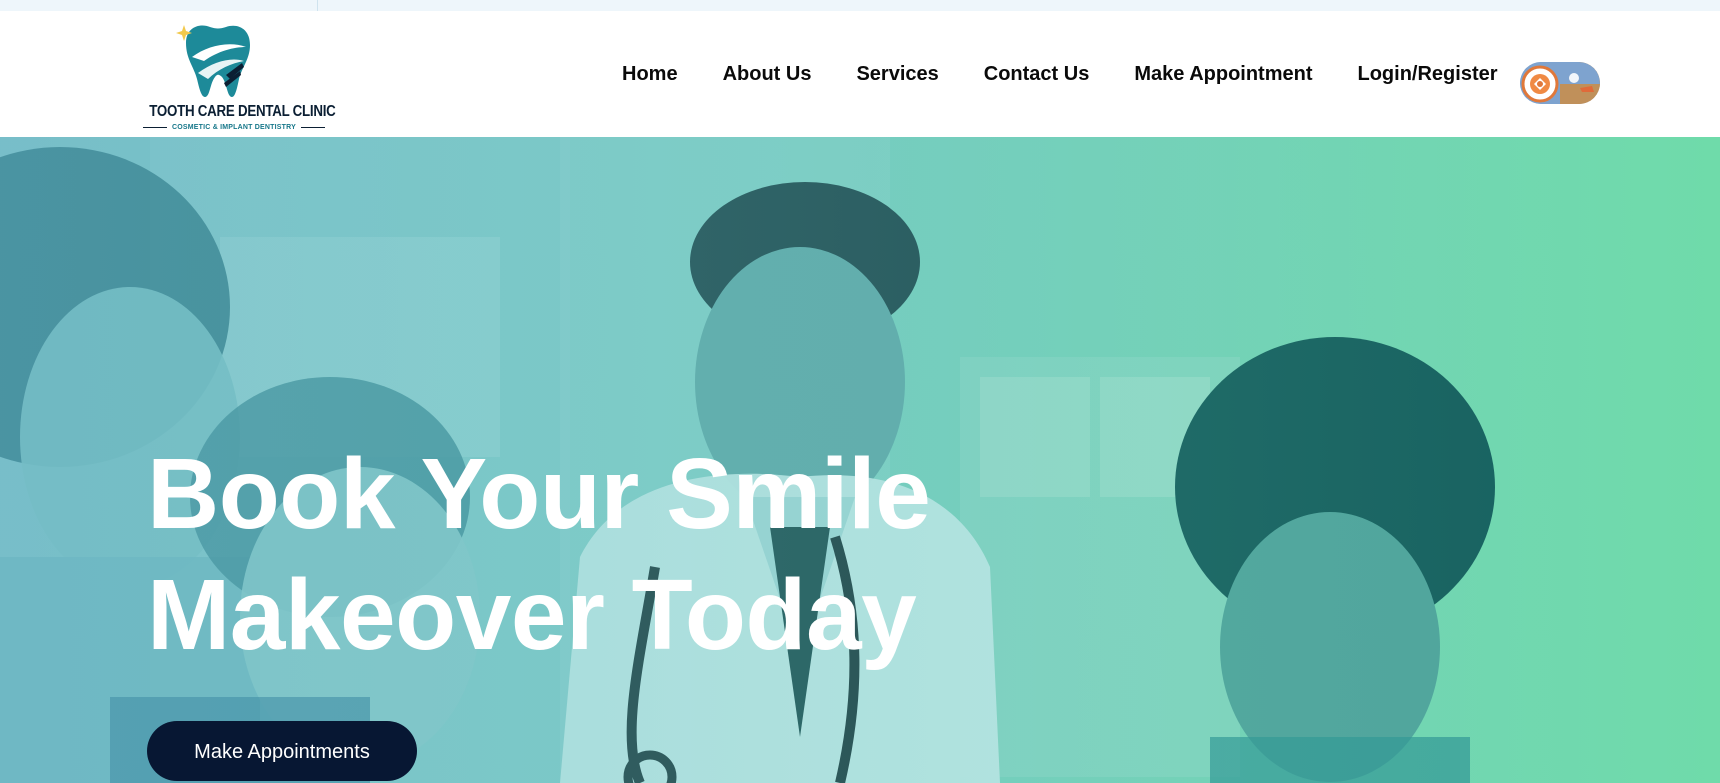 The image size is (1720, 783). I want to click on nav-login-register: Login/Register, so click(1428, 74).